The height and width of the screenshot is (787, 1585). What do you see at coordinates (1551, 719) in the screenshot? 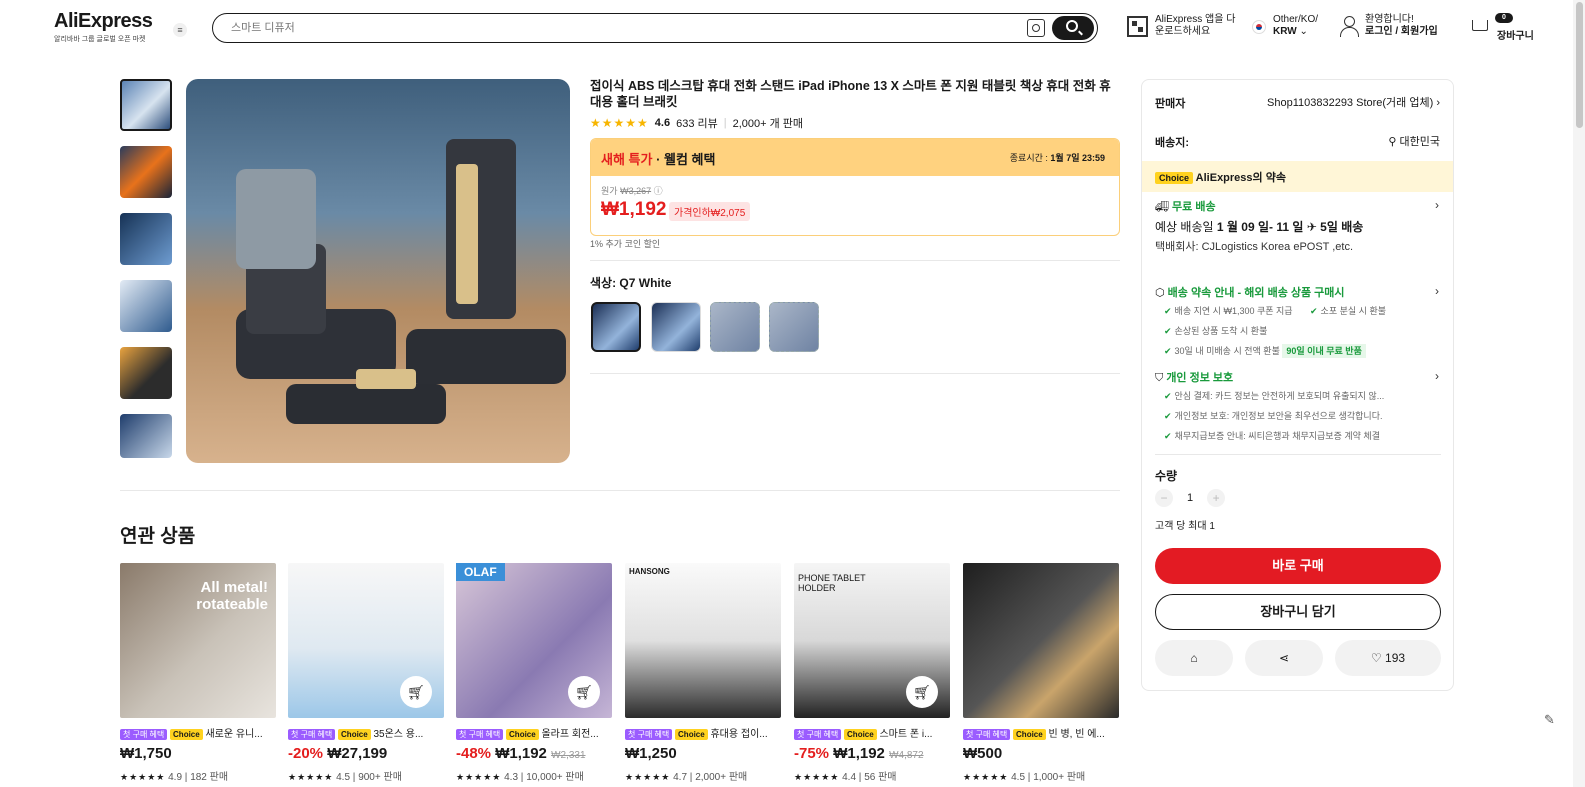
I see `edit-icon: ✎` at bounding box center [1551, 719].